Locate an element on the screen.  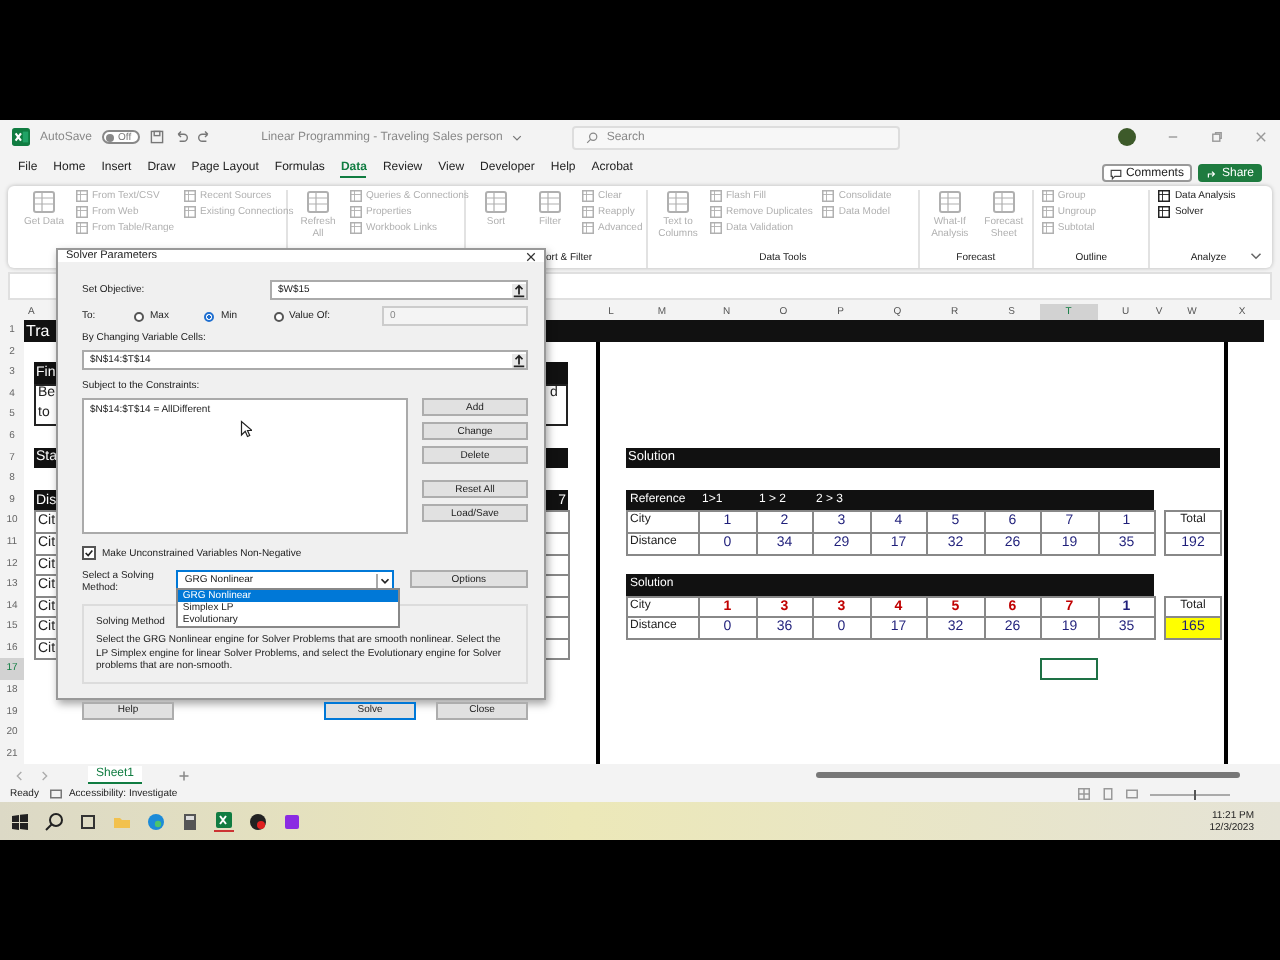
page-break-icon is located at coordinates (1132, 794).